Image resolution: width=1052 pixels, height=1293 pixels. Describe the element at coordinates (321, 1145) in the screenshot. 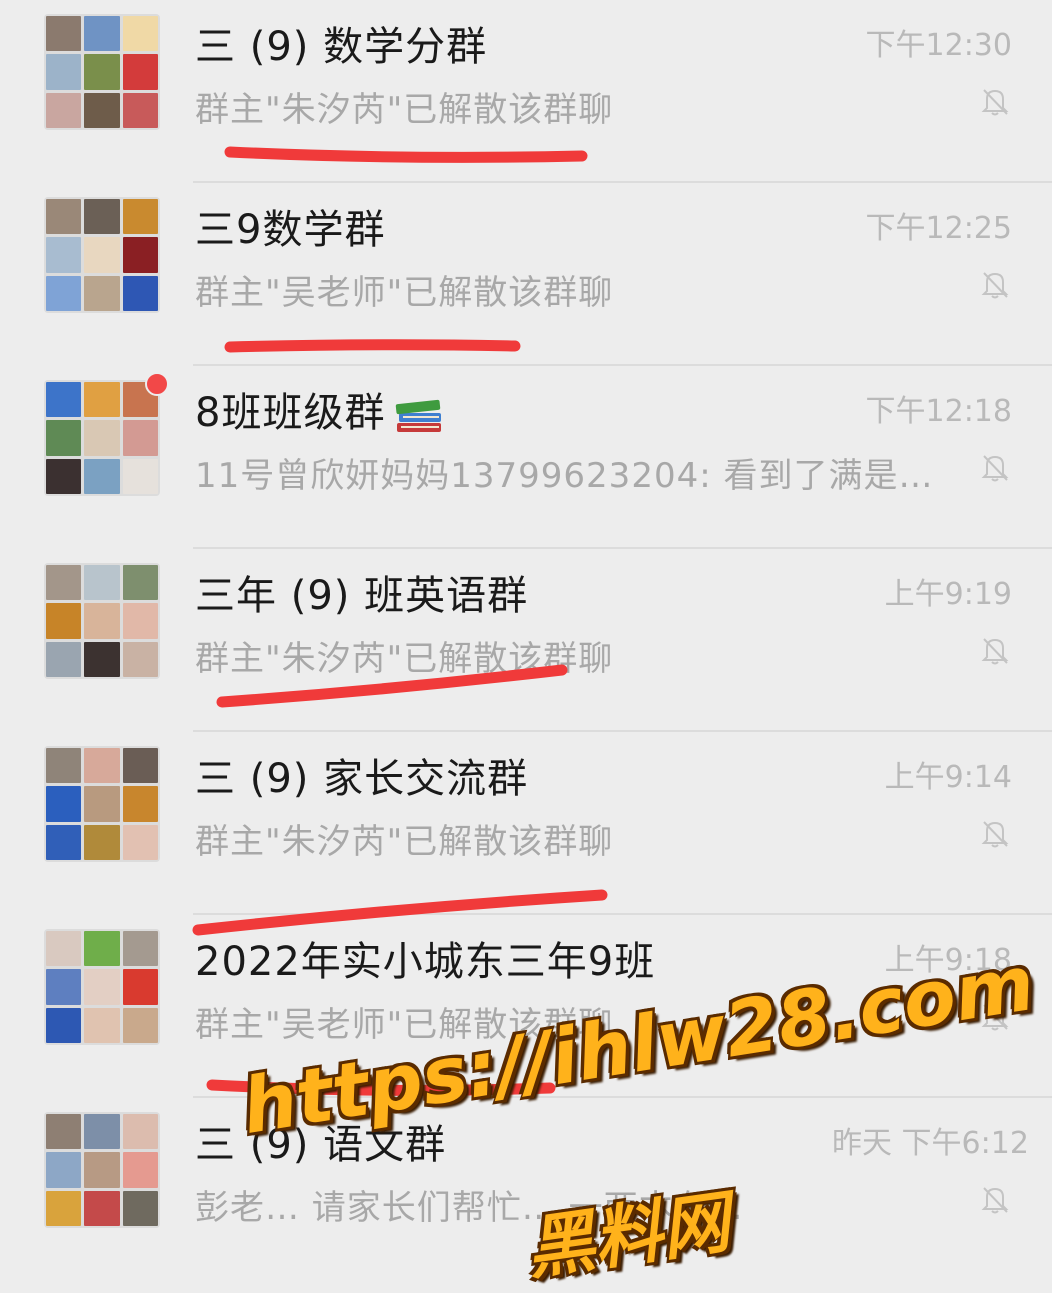

I see `chat-title: 三 (9) 语文群` at that location.